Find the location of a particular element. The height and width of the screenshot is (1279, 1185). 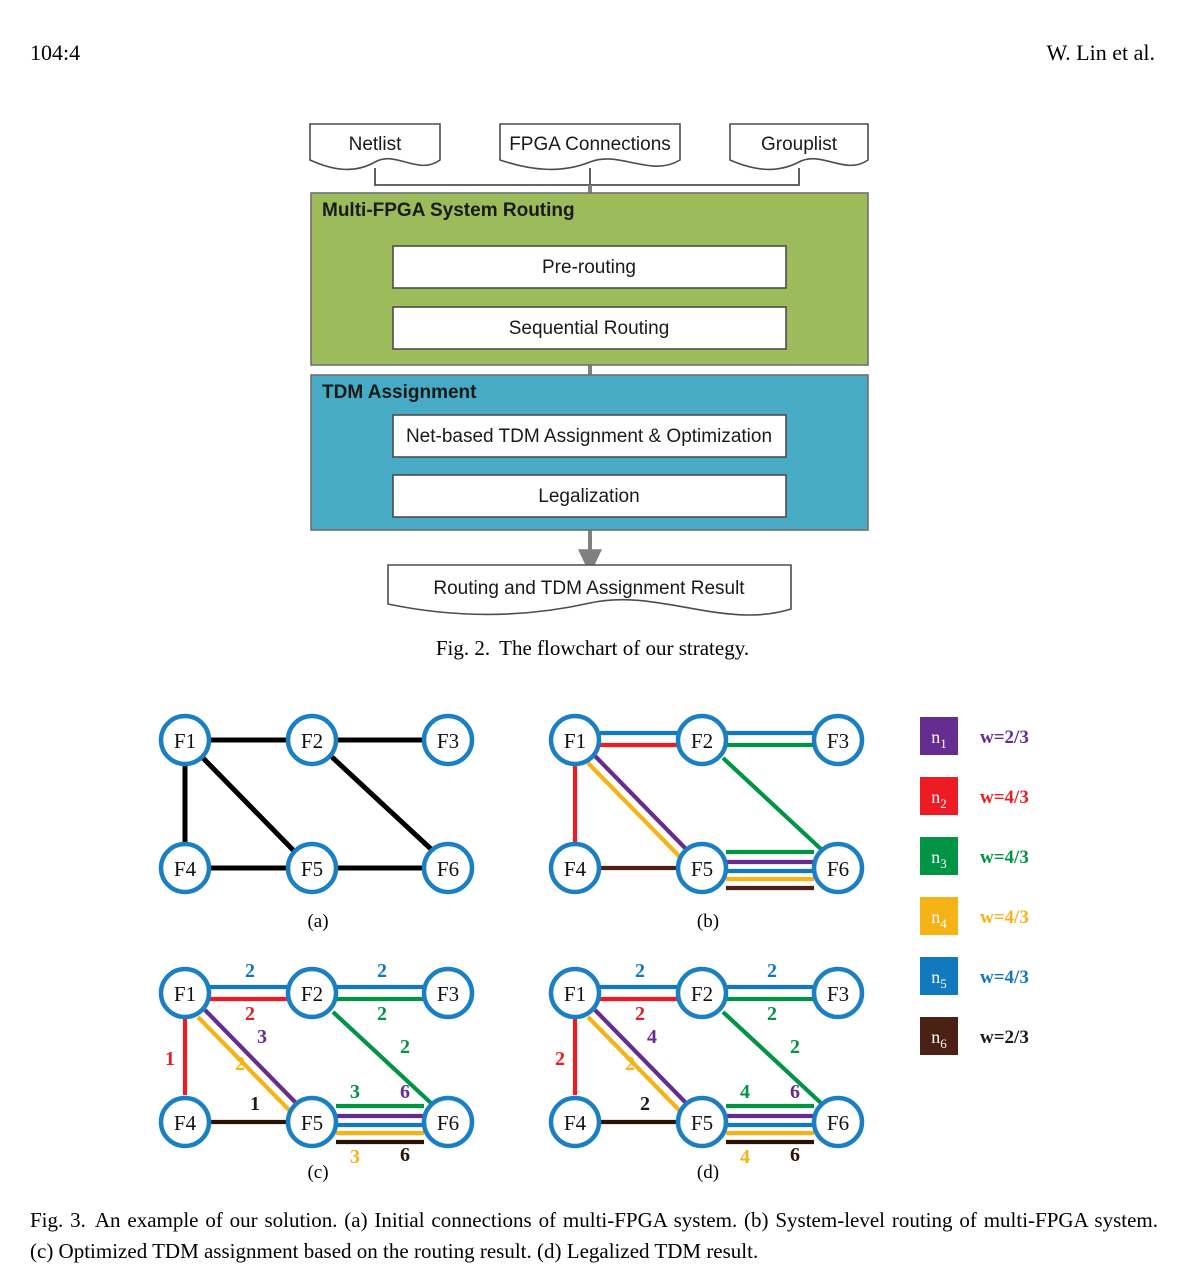

legend-net-n2: n is located at coordinates (935, 797).